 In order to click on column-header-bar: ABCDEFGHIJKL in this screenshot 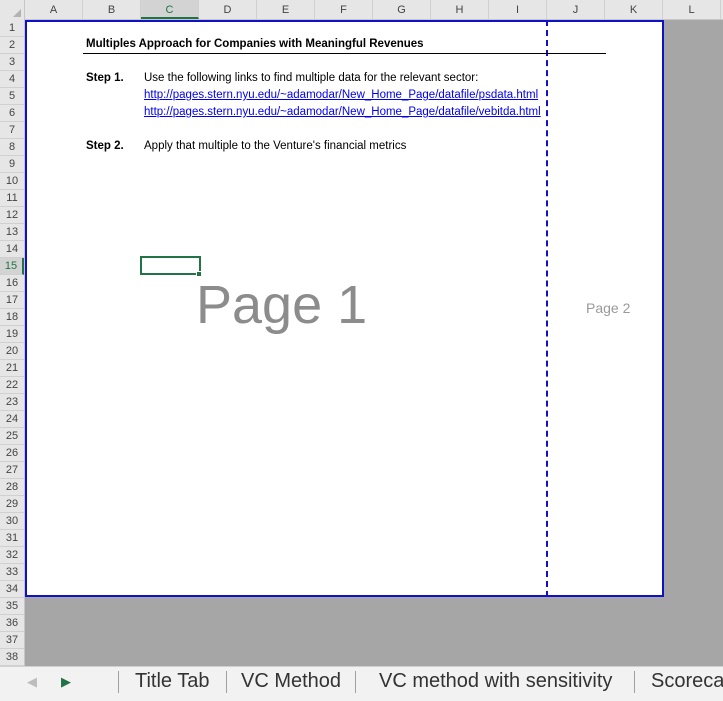, I will do `click(361, 10)`.